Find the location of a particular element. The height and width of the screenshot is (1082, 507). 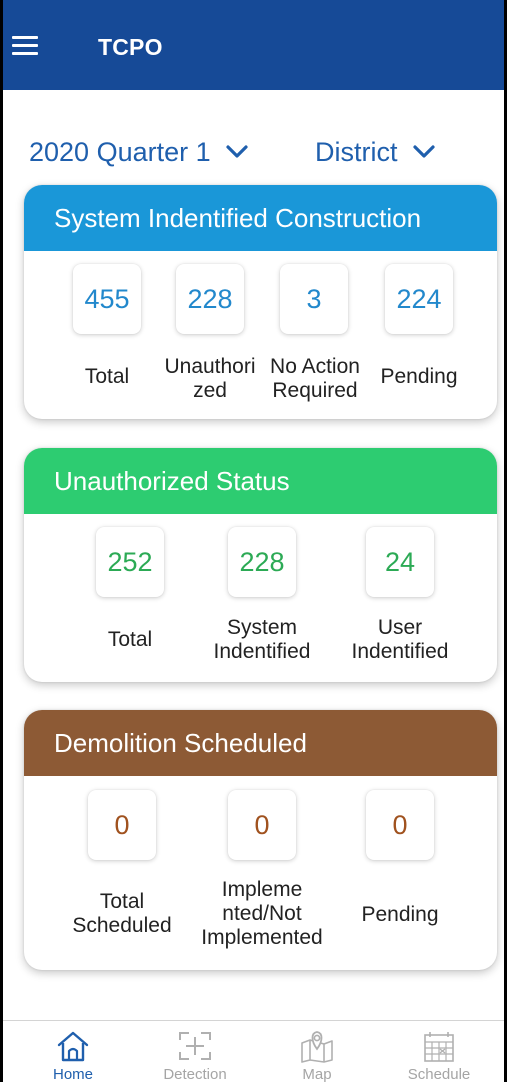

nav-detection: Detection is located at coordinates (195, 1051).